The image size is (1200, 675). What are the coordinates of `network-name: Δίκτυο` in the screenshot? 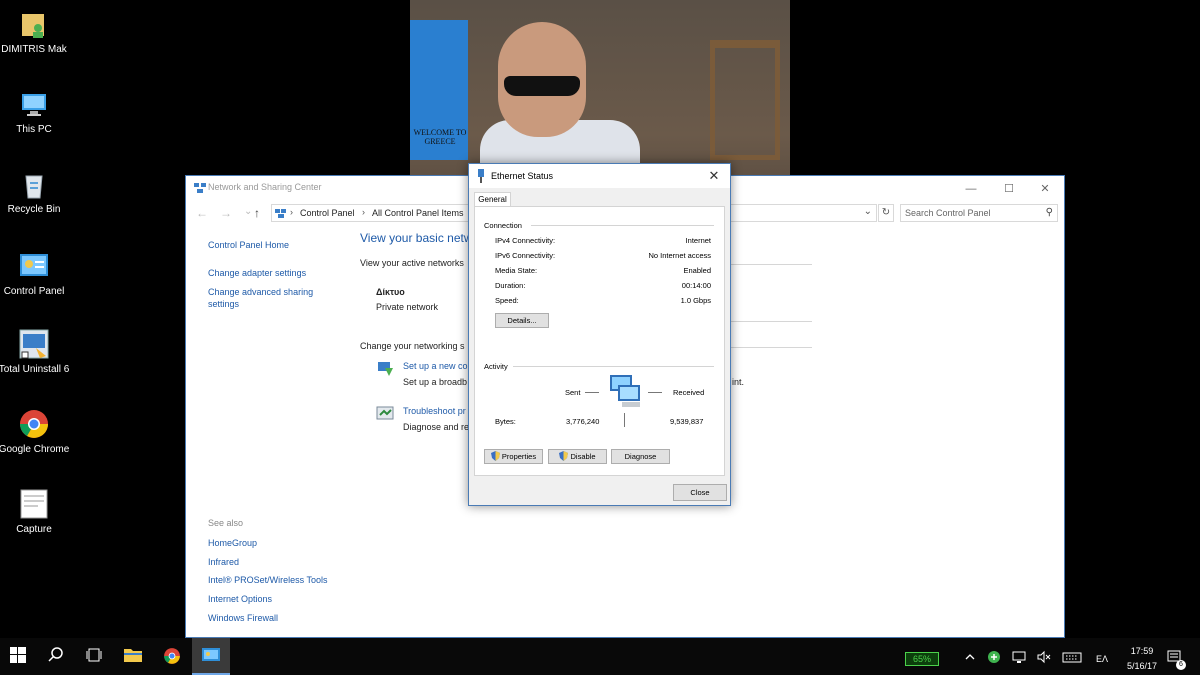 It's located at (390, 292).